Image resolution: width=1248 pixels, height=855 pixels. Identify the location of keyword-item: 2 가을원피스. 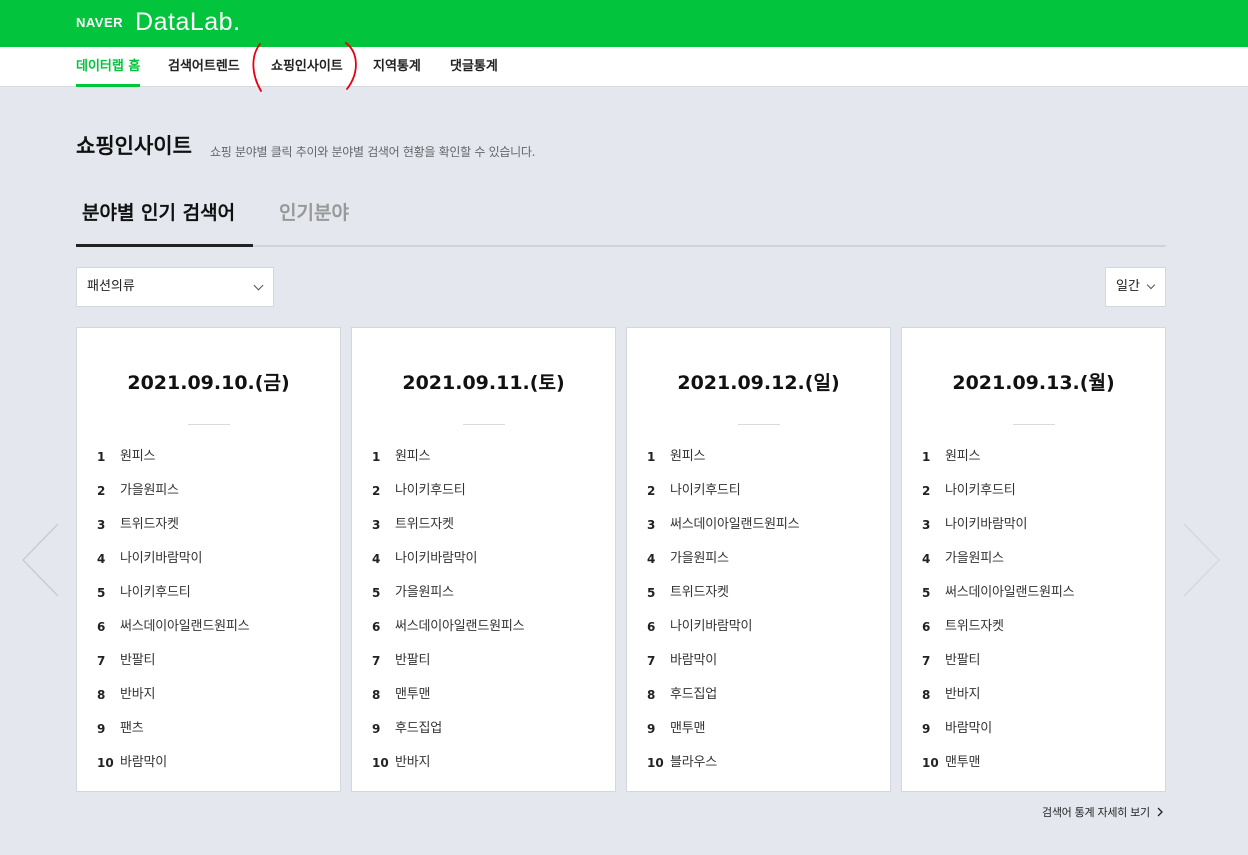
(173, 497).